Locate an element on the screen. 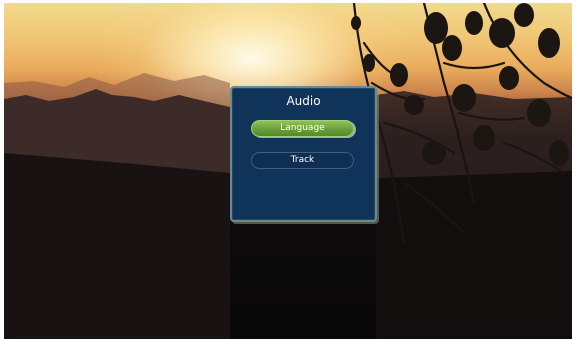  dialog-title: Audio is located at coordinates (303, 101).